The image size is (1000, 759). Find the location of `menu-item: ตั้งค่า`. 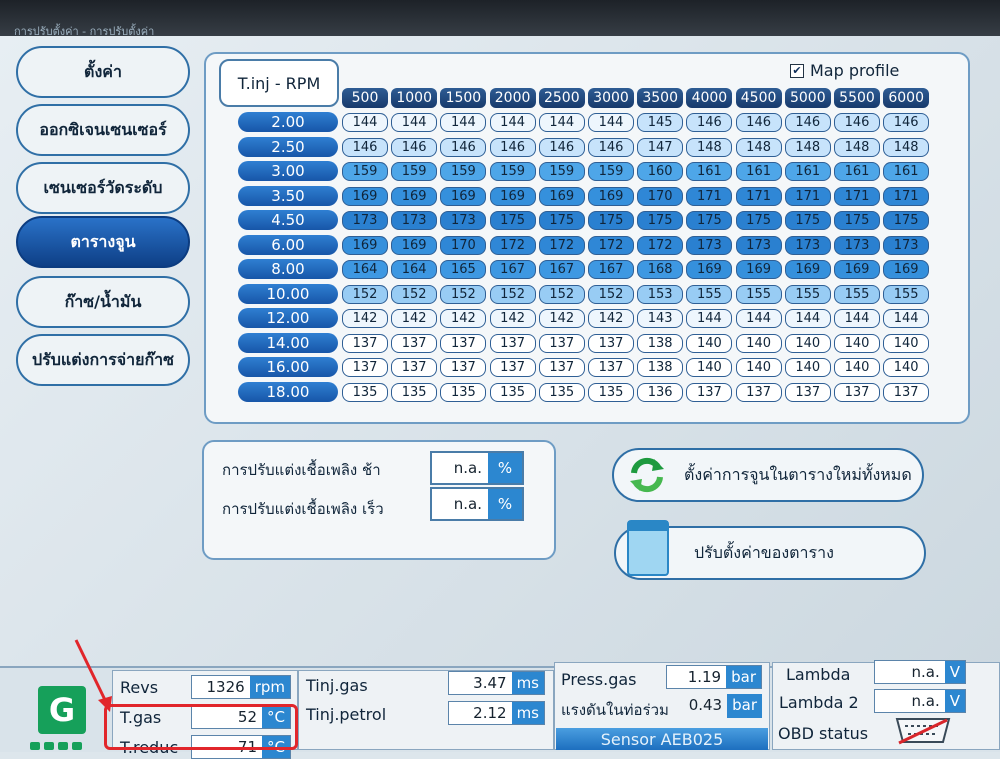

menu-item: ตั้งค่า is located at coordinates (103, 72).